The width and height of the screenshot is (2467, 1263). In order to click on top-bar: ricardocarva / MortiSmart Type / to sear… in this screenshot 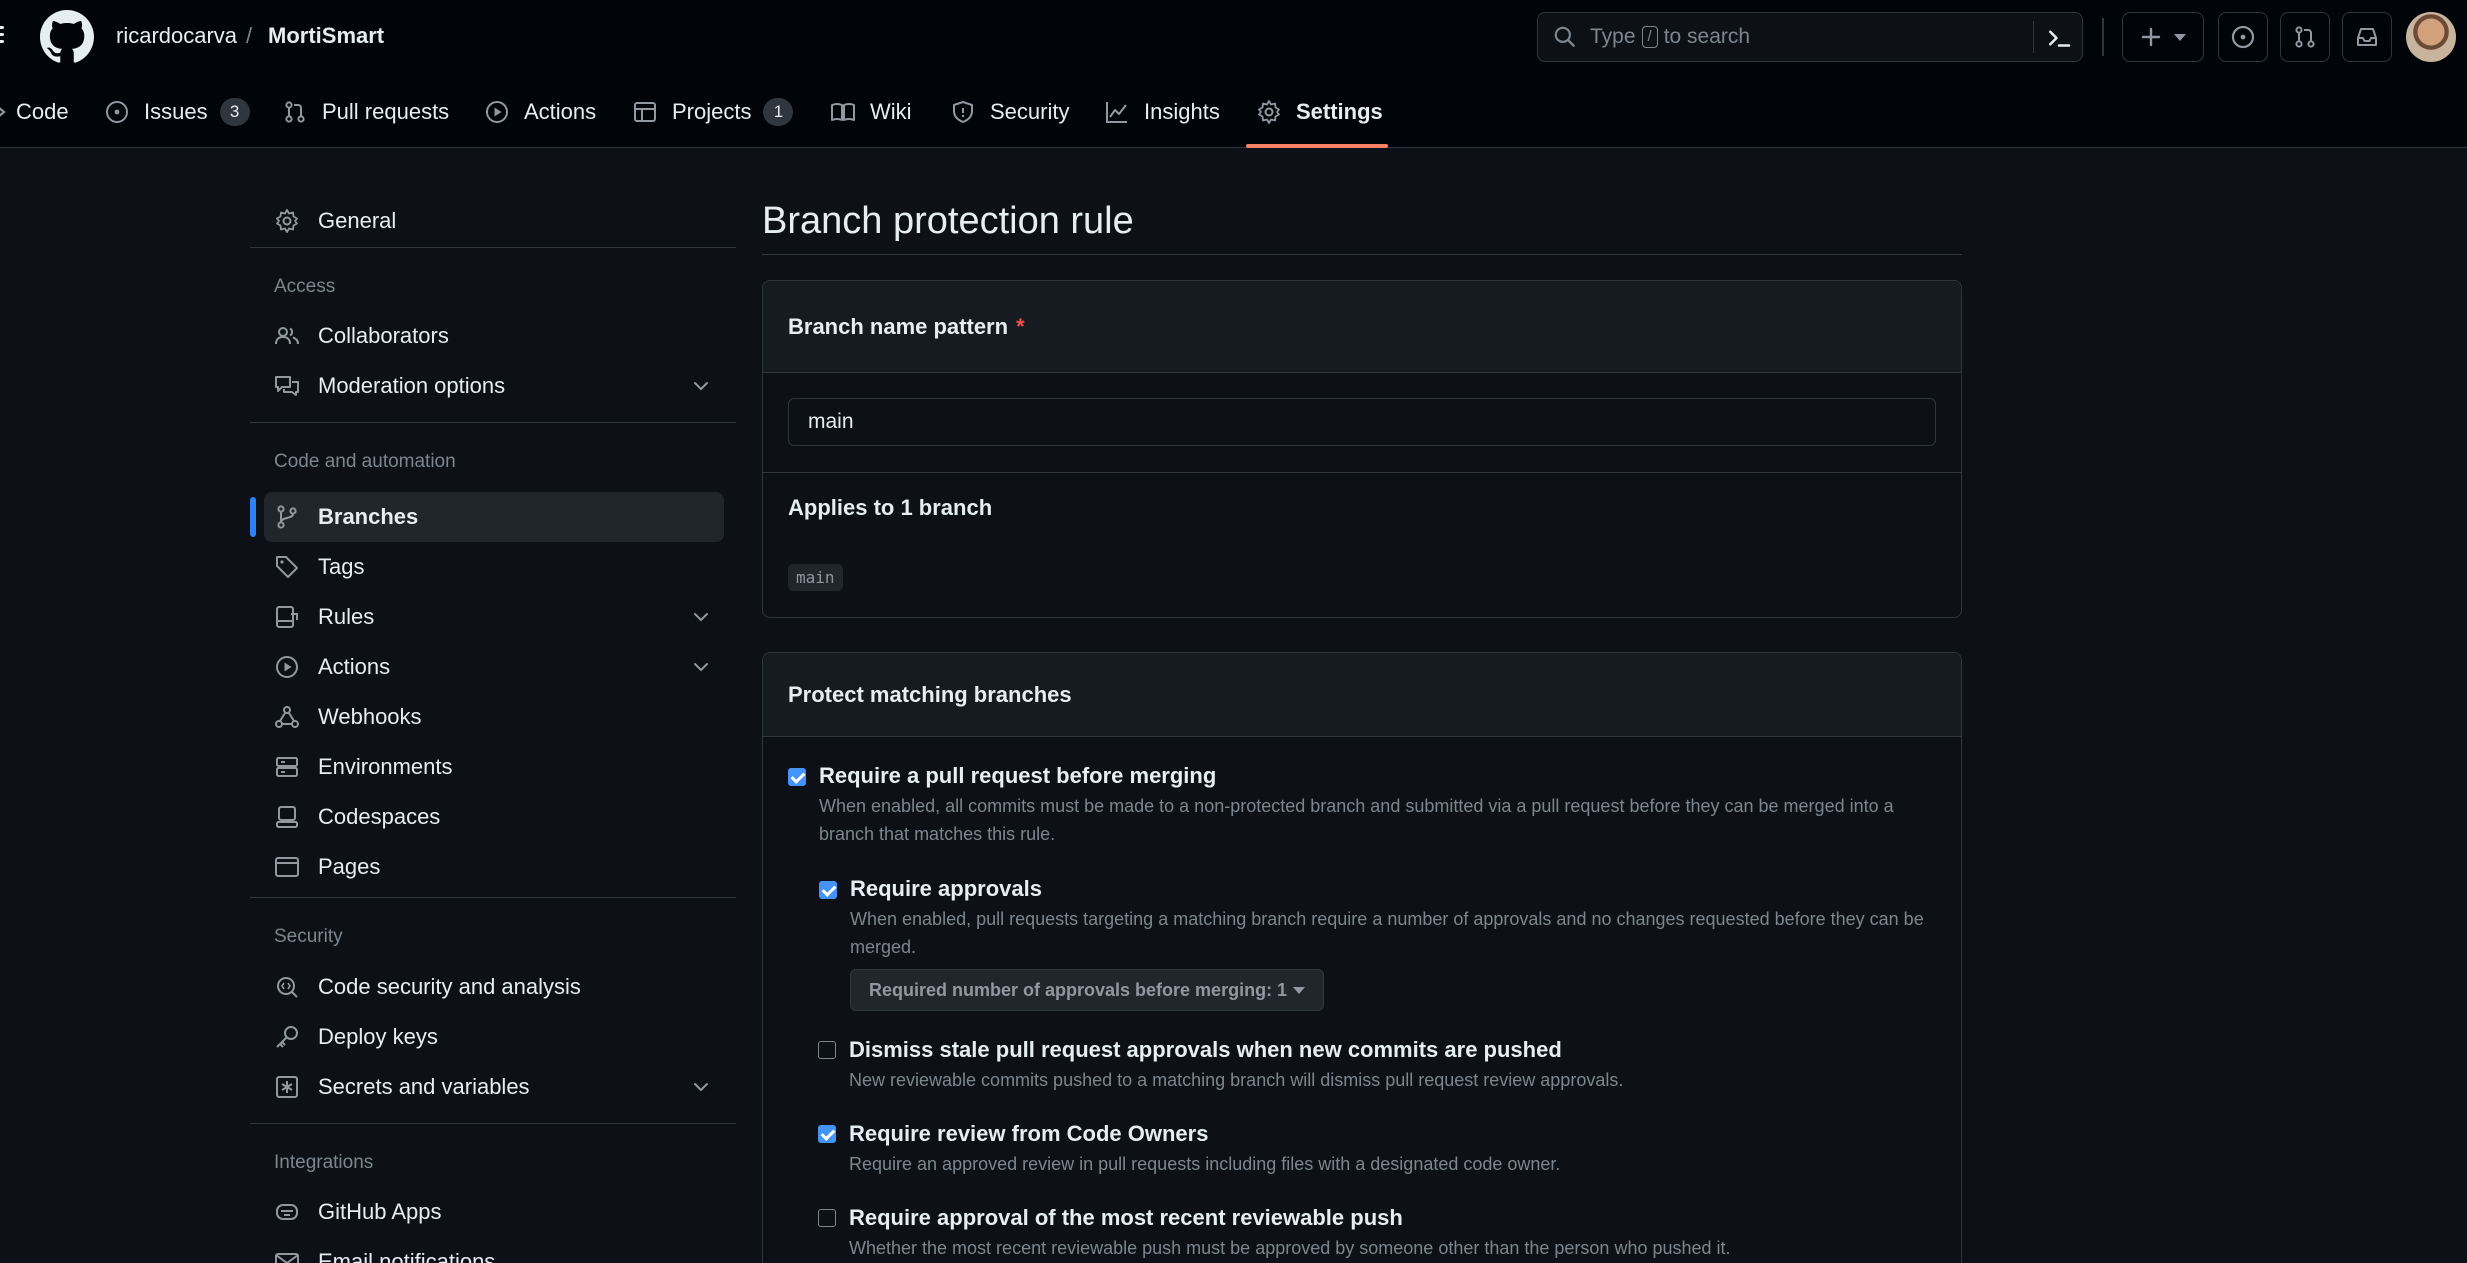, I will do `click(1233, 37)`.